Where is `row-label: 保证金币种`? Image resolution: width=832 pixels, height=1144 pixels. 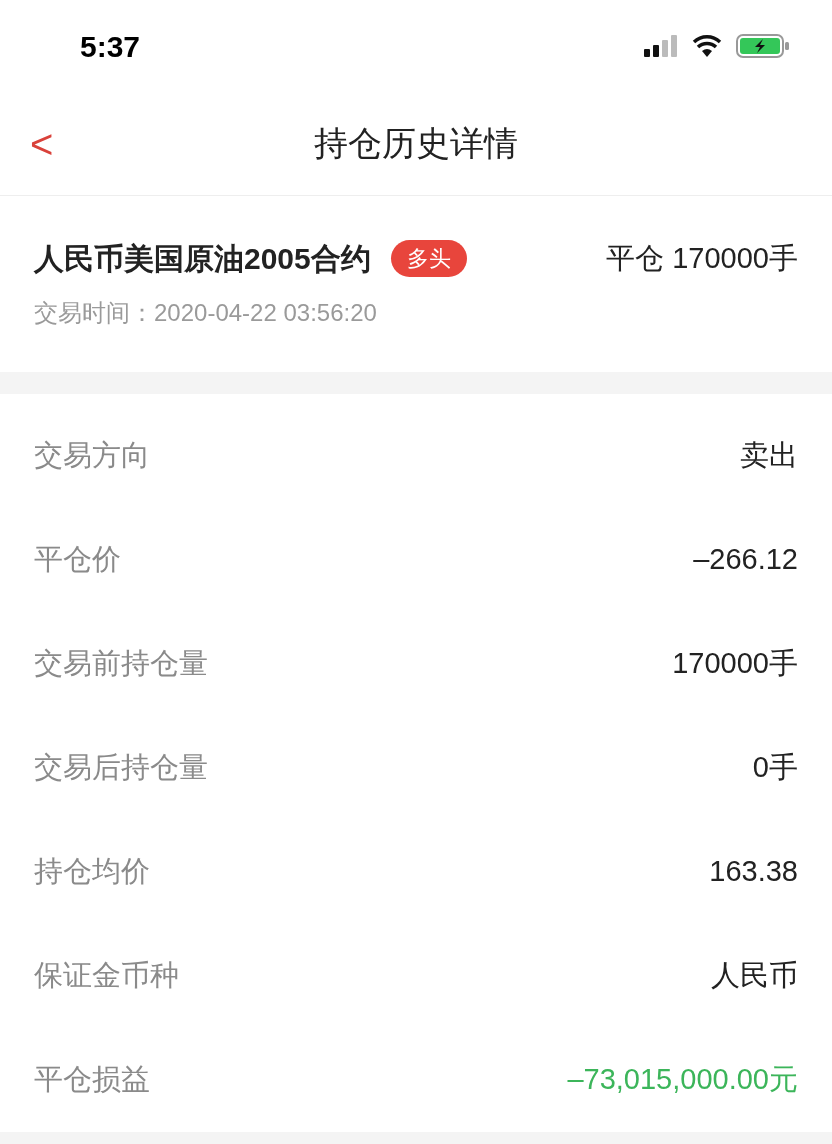 row-label: 保证金币种 is located at coordinates (106, 976).